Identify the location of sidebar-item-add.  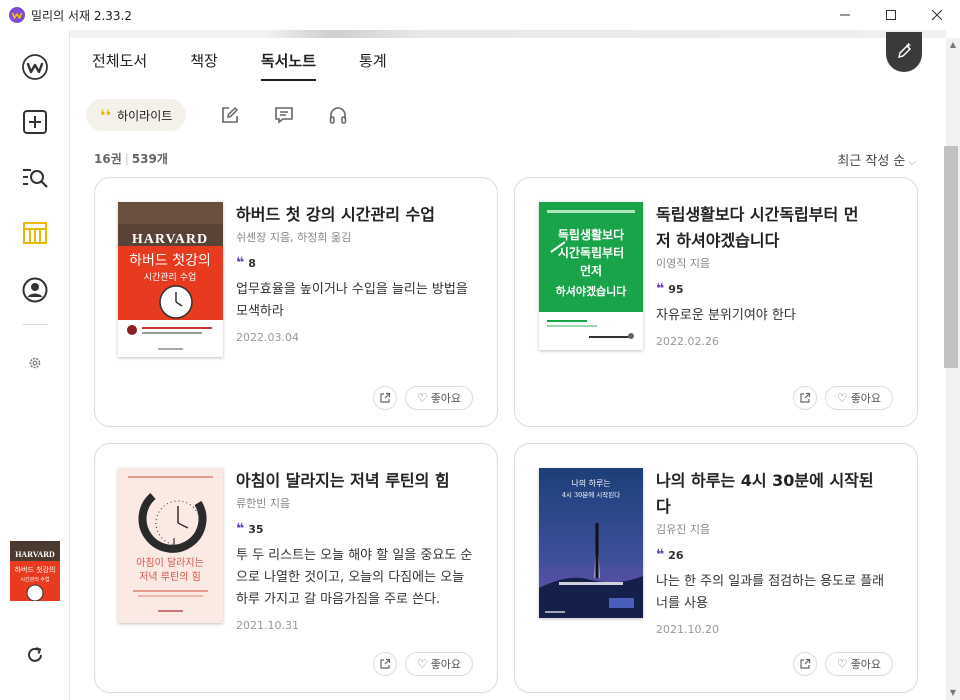
(35, 122).